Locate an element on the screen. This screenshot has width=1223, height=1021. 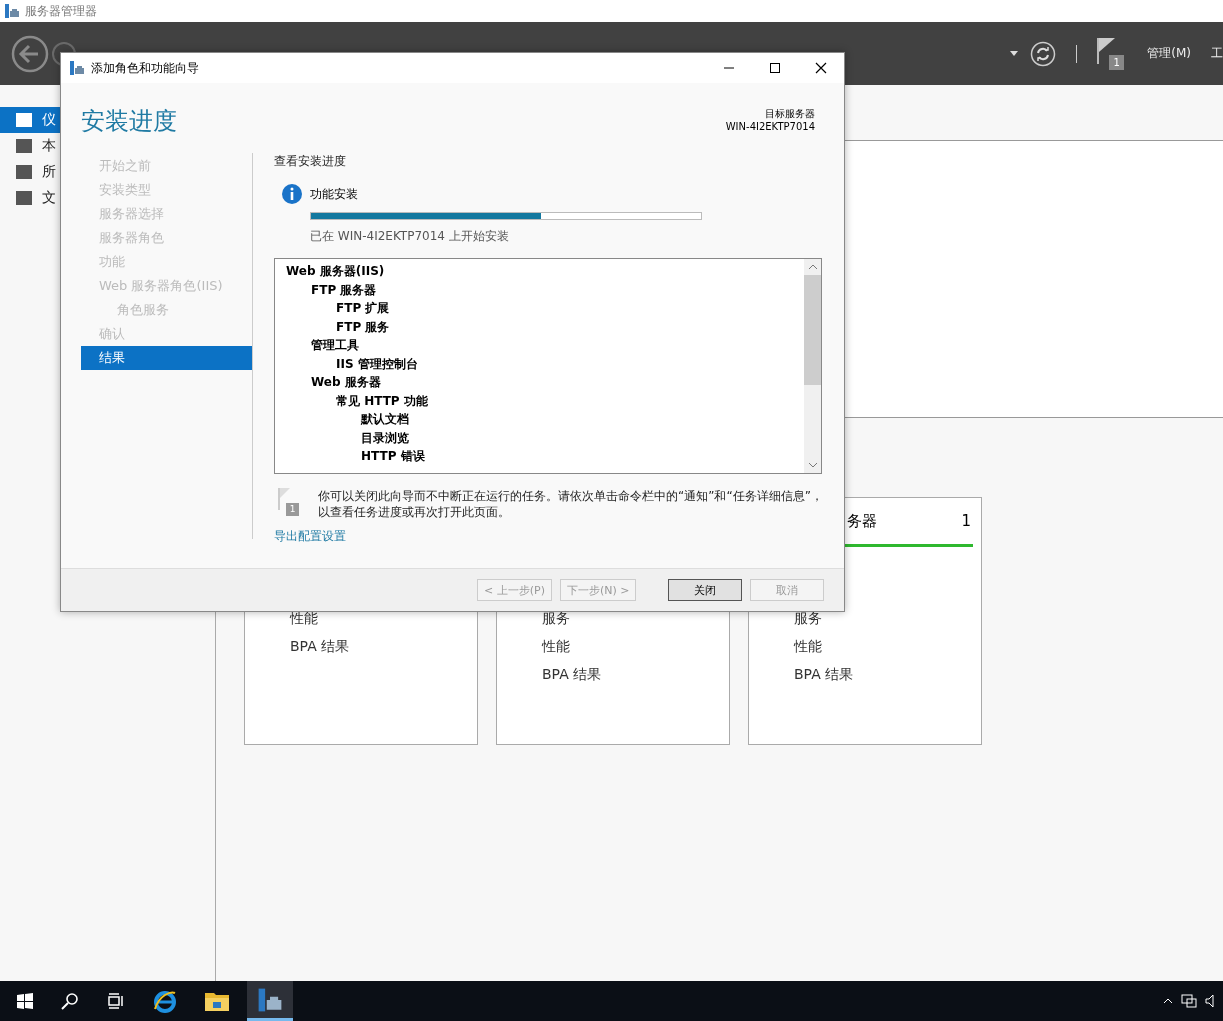
dialog-title: 添加角色和功能向导 is located at coordinates (145, 68).